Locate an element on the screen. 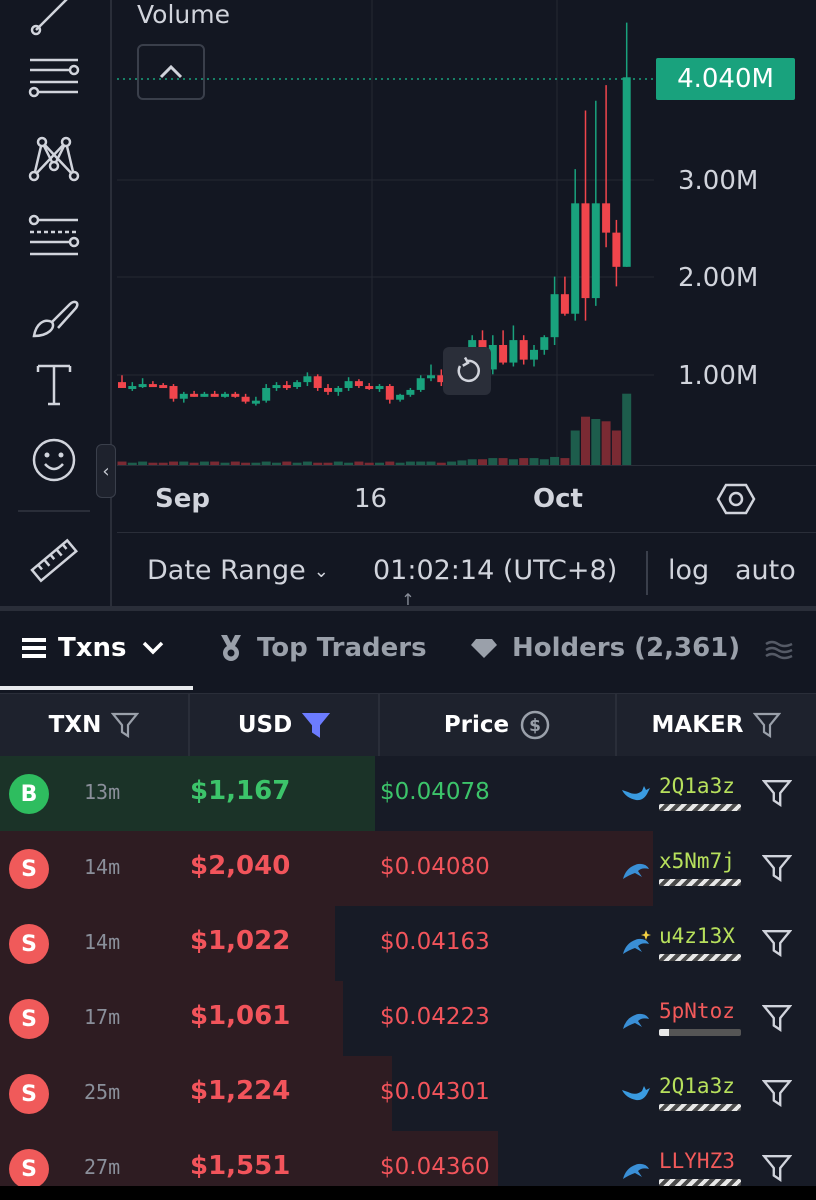  log-scale-toggle: log is located at coordinates (688, 570).